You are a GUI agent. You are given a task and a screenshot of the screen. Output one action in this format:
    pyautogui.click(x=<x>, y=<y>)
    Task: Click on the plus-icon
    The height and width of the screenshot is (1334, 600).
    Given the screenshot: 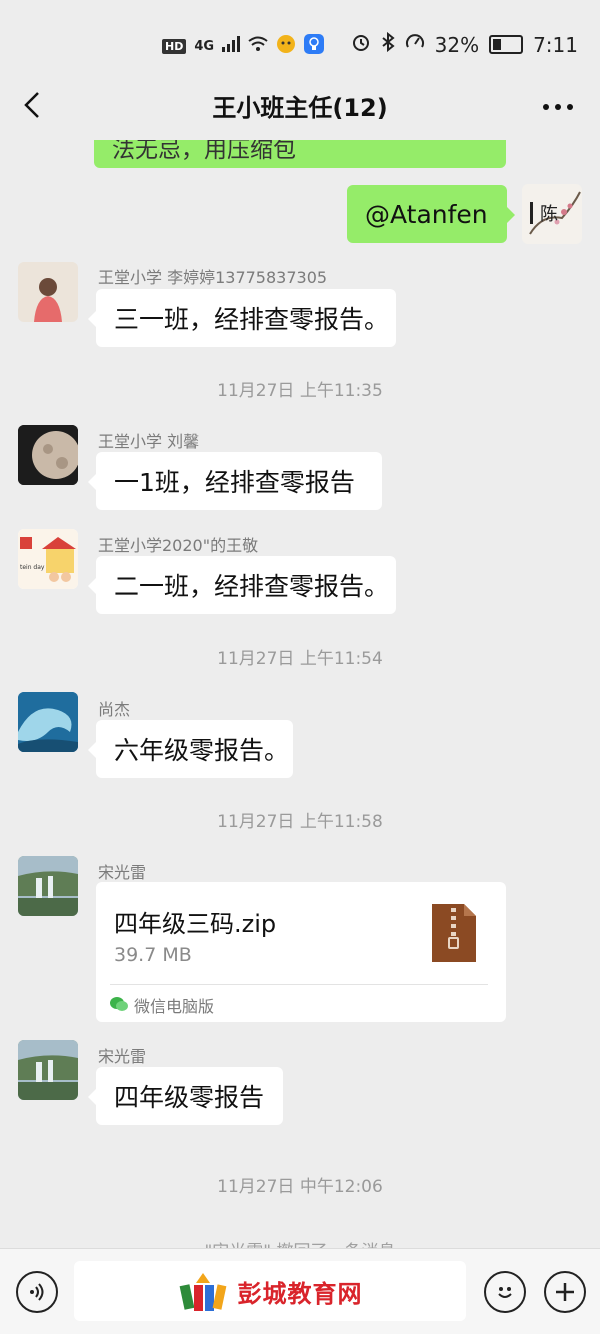 What is the action you would take?
    pyautogui.click(x=565, y=1292)
    